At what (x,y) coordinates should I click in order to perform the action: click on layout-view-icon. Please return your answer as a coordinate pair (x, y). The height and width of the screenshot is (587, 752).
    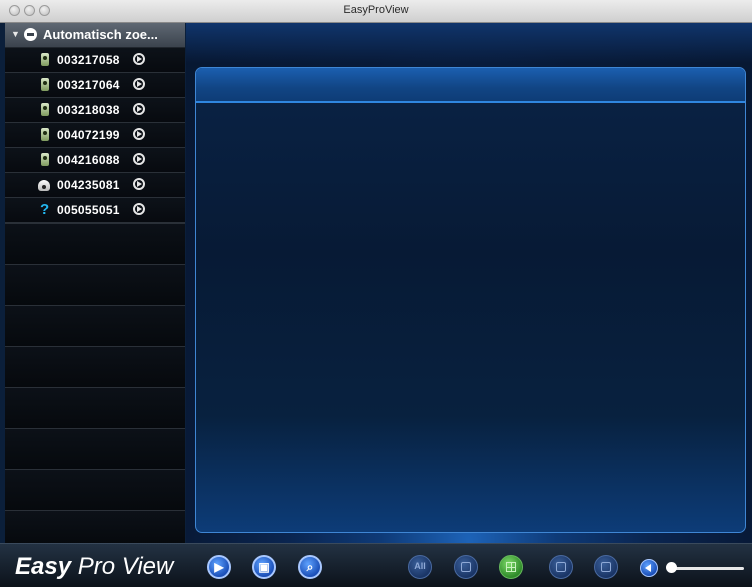
    Looking at the image, I should click on (561, 567).